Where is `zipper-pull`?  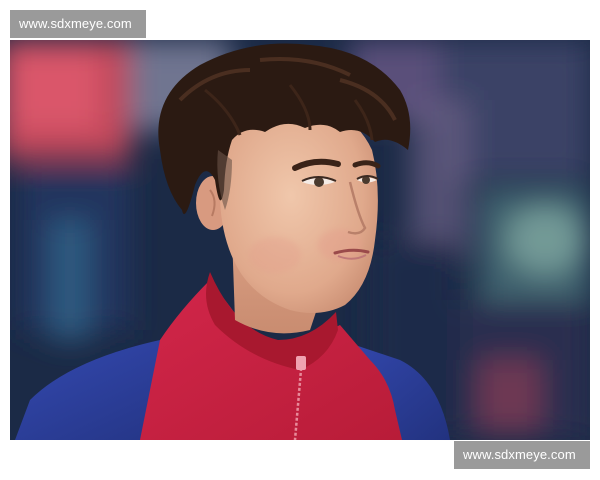
zipper-pull is located at coordinates (301, 363).